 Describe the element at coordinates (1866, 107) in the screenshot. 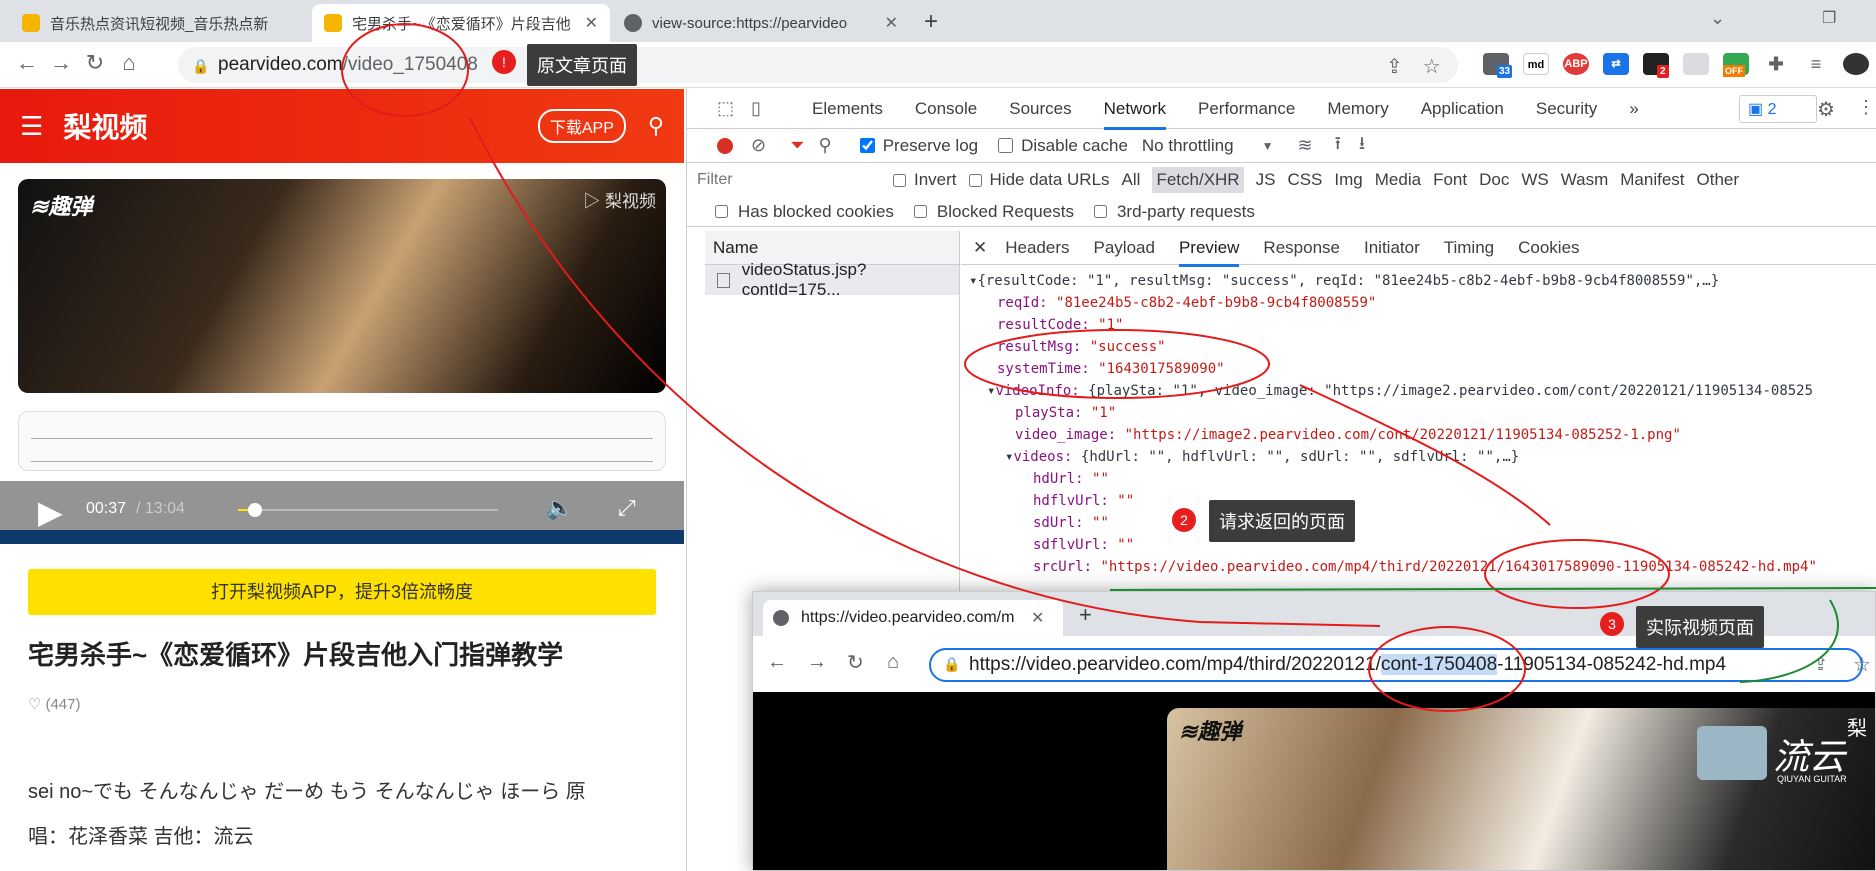

I see `kebab-menu-icon: ⋮` at that location.